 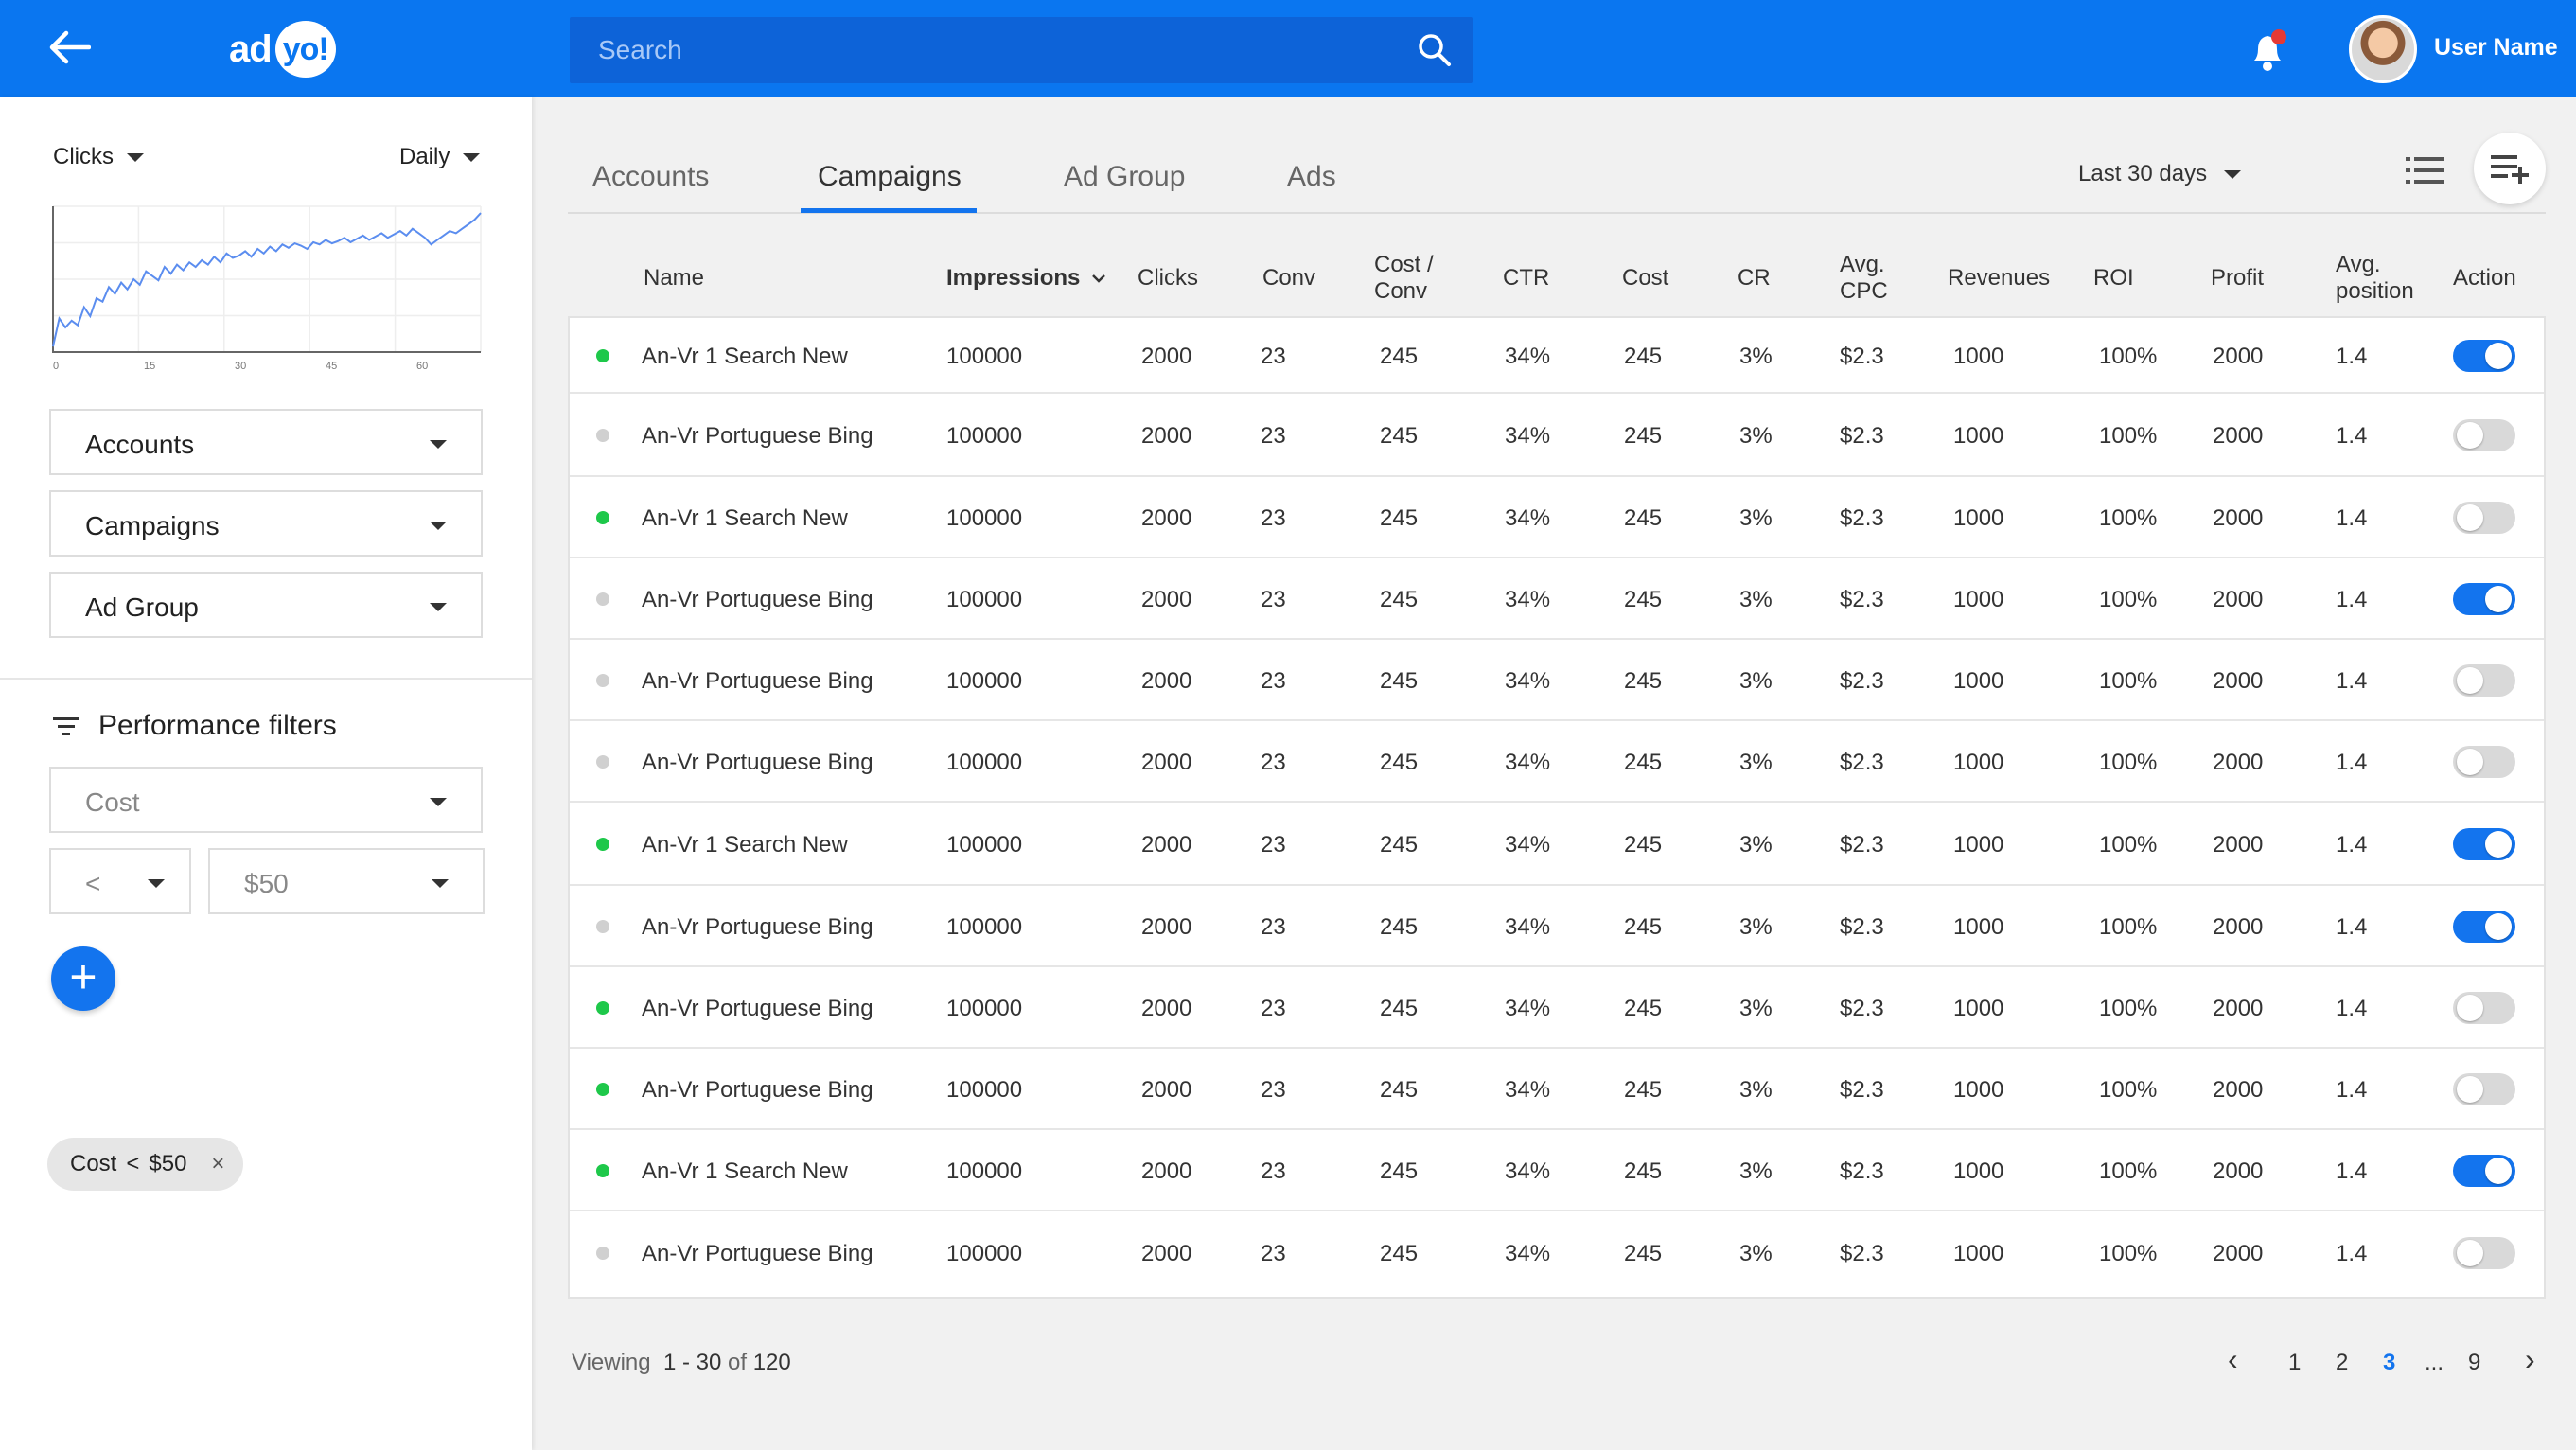 I want to click on add-to-list-button, so click(x=2510, y=168).